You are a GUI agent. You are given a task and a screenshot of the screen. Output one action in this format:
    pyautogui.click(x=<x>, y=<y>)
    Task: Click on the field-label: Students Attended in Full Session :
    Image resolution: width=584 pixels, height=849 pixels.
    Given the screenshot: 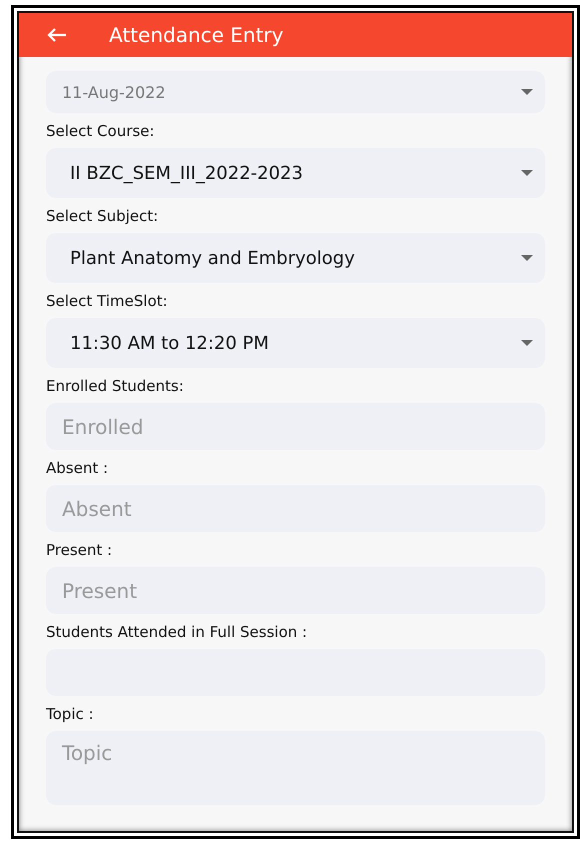 What is the action you would take?
    pyautogui.click(x=177, y=632)
    